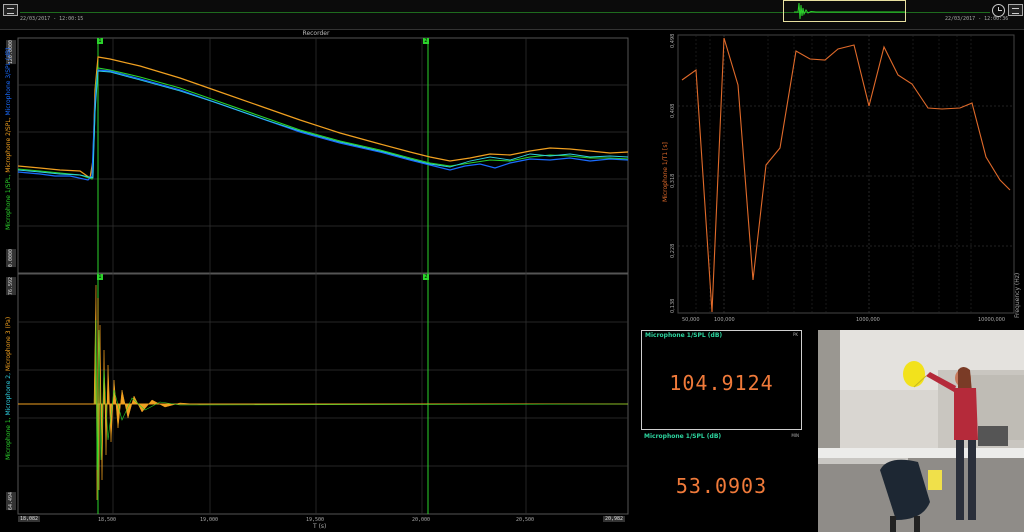 This screenshot has width=1024, height=532. I want to click on video-feed, so click(921, 431).